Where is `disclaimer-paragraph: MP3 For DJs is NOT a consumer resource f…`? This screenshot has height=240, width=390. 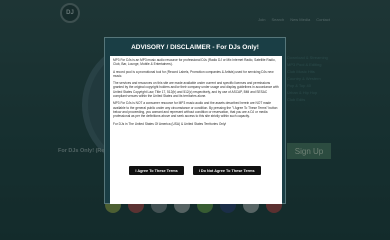 disclaimer-paragraph: MP3 For DJs is NOT a consumer resource f… is located at coordinates (195, 110).